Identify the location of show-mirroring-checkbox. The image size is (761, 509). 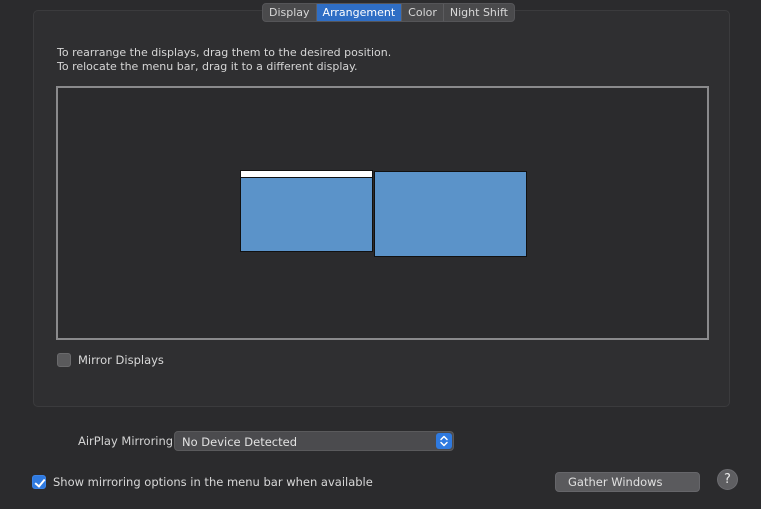
(39, 482).